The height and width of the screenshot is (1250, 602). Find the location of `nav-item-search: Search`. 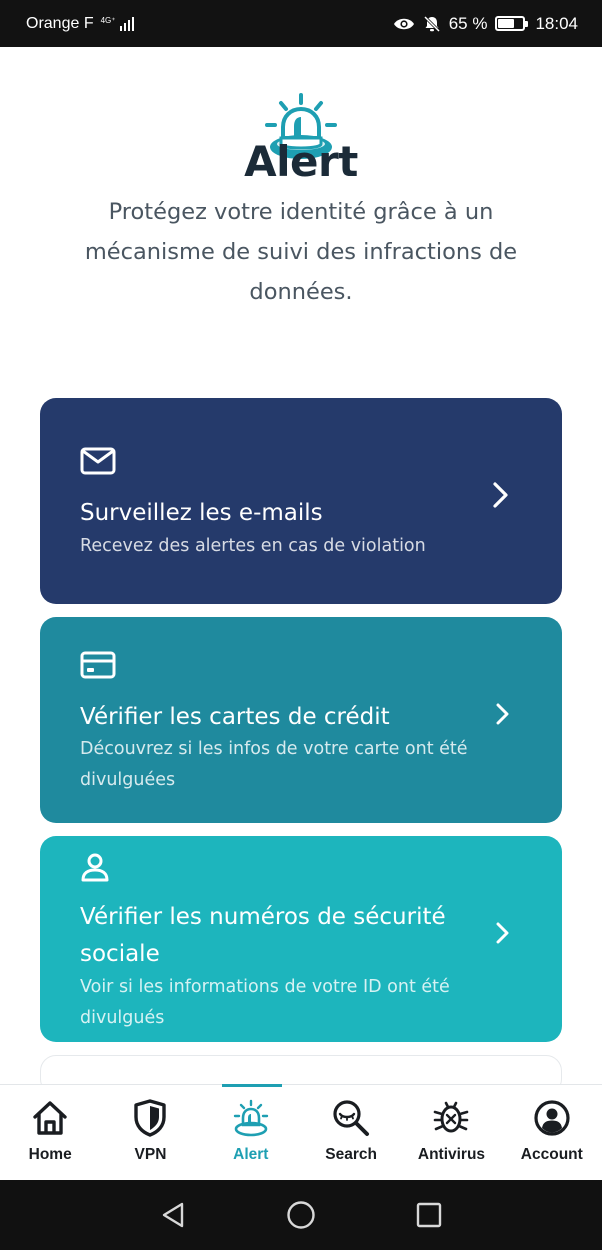

nav-item-search: Search is located at coordinates (351, 1132).